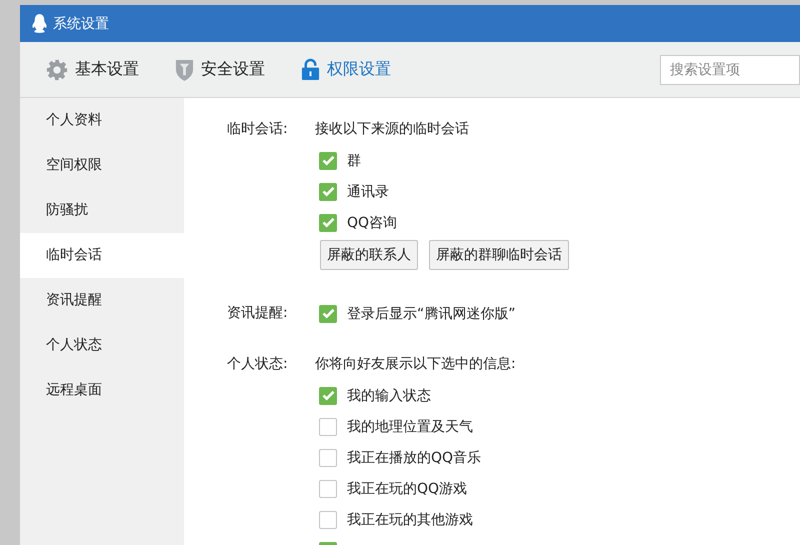 This screenshot has width=800, height=545. What do you see at coordinates (258, 129) in the screenshot?
I see `section-label: 临时会话:` at bounding box center [258, 129].